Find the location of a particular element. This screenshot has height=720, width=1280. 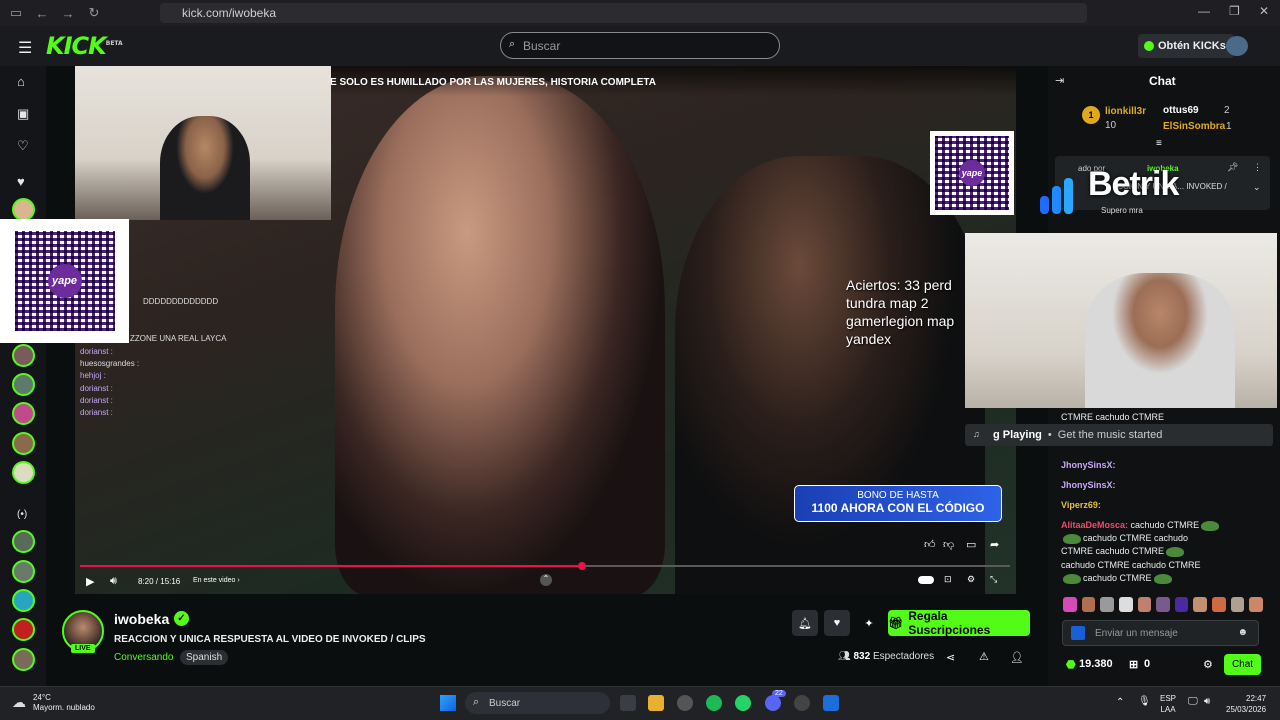

following-heart-icon: ♡ is located at coordinates (23, 146).